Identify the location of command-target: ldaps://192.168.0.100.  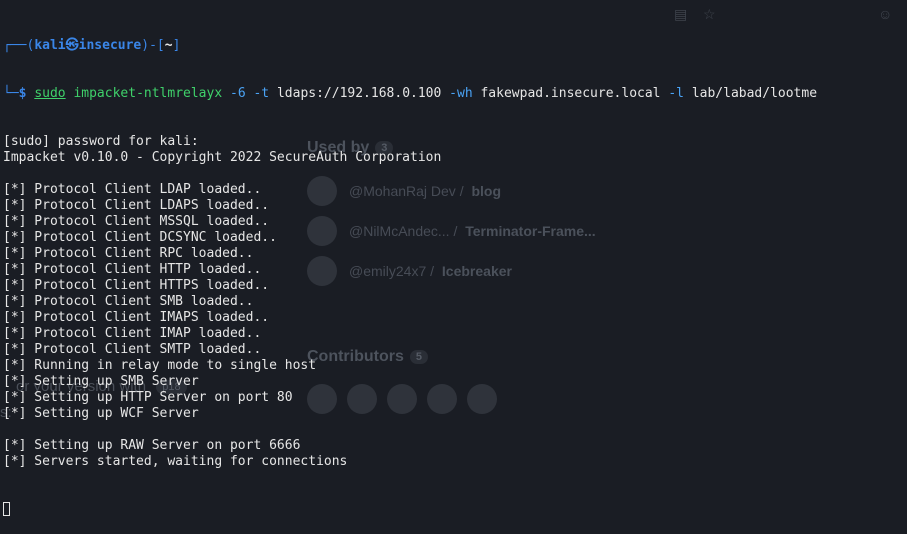
(359, 93).